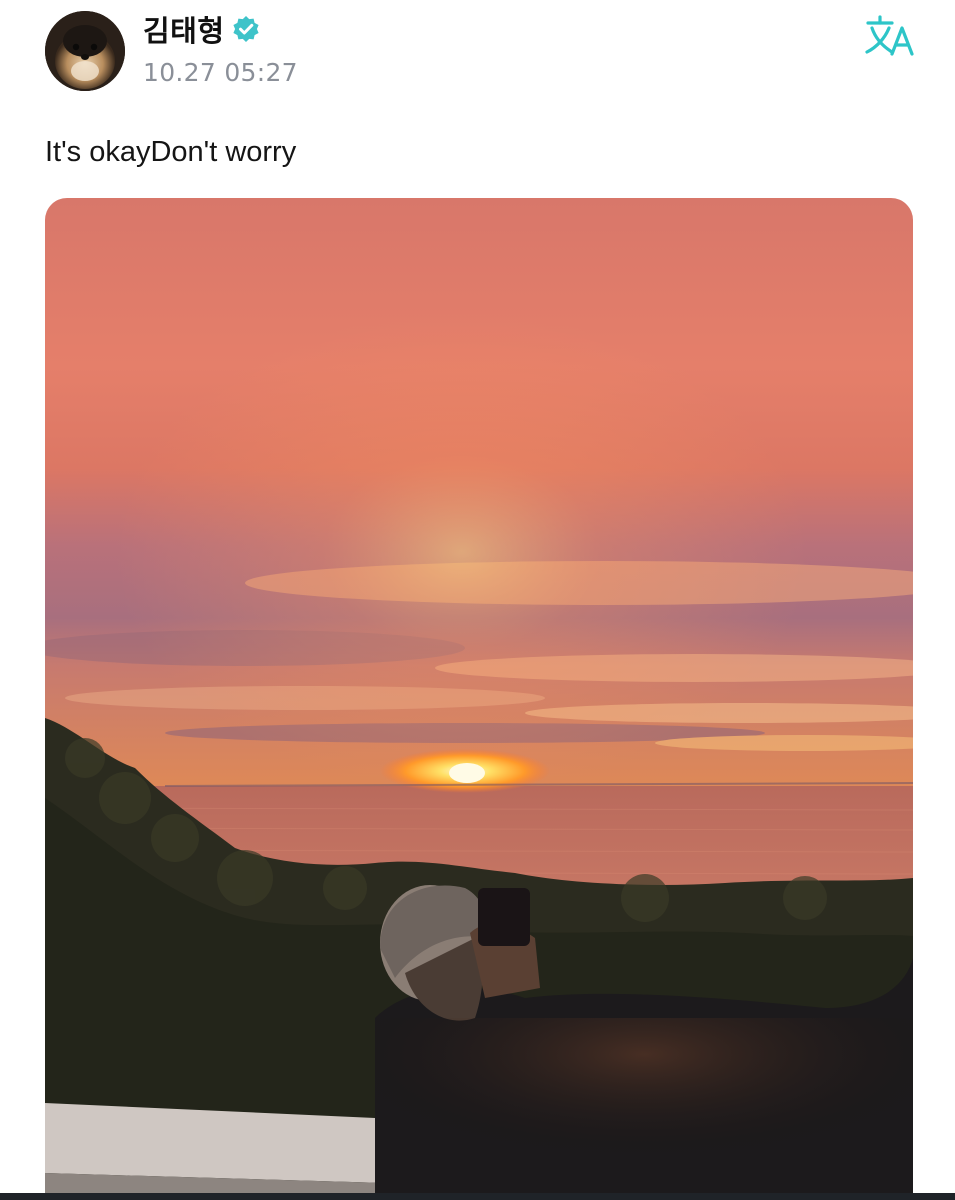  Describe the element at coordinates (246, 29) in the screenshot. I see `verified-badge-icon` at that location.